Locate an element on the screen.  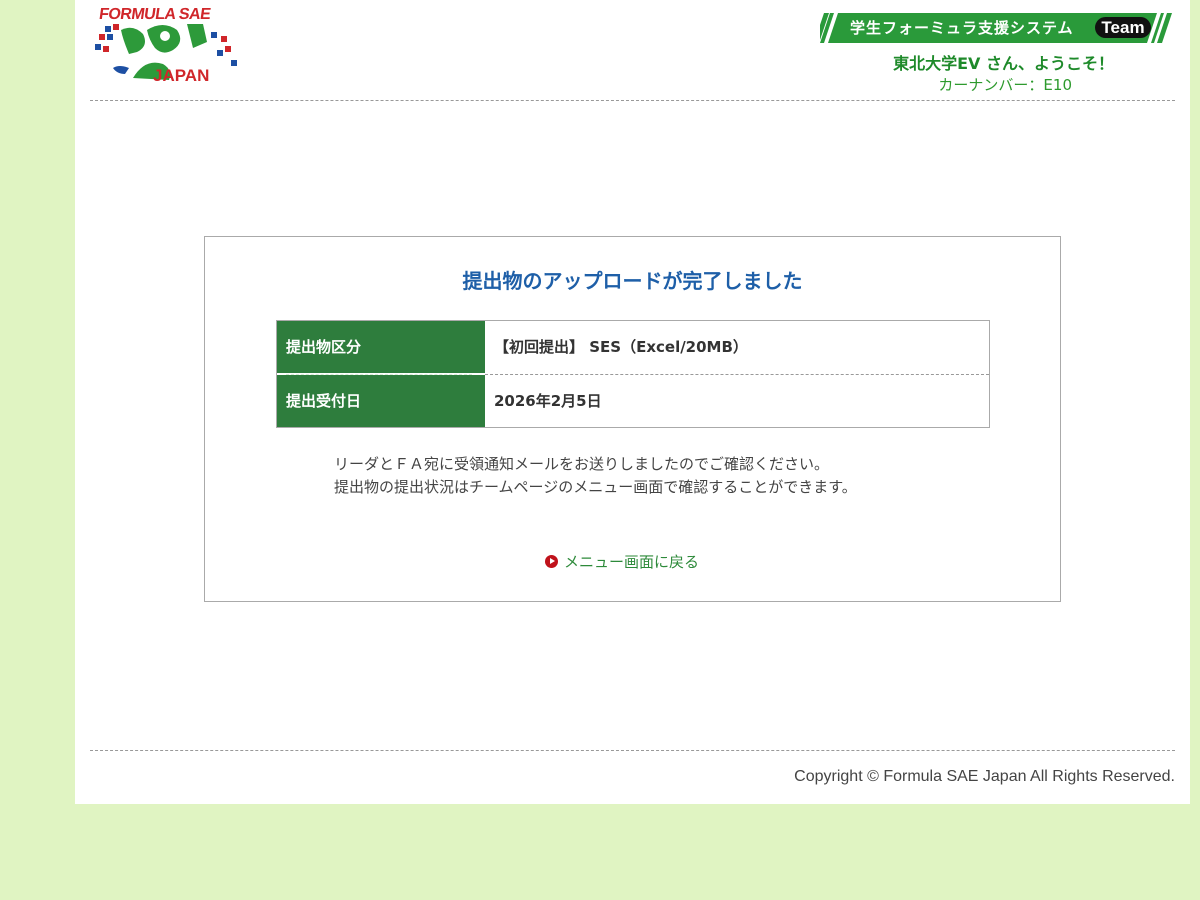
table-row: 提出物区分 【初回提出】 SES（Excel/20MB） is located at coordinates (633, 347).